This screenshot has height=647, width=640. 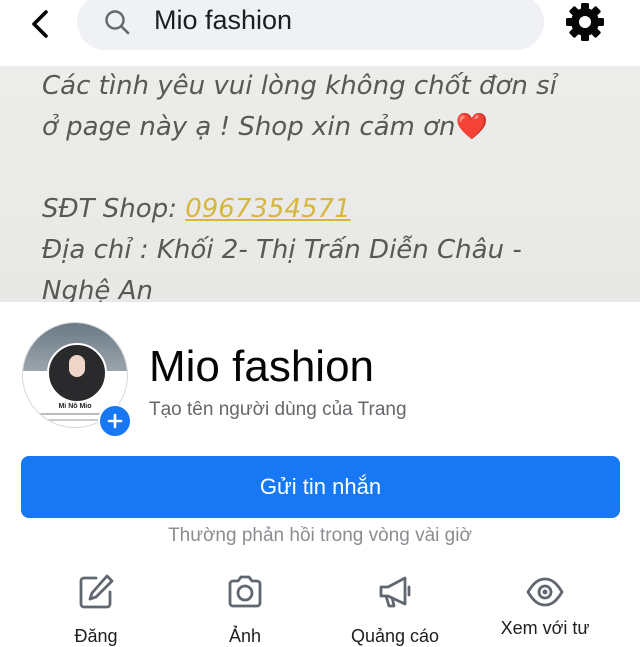 I want to click on action-label: Đăng, so click(x=96, y=636).